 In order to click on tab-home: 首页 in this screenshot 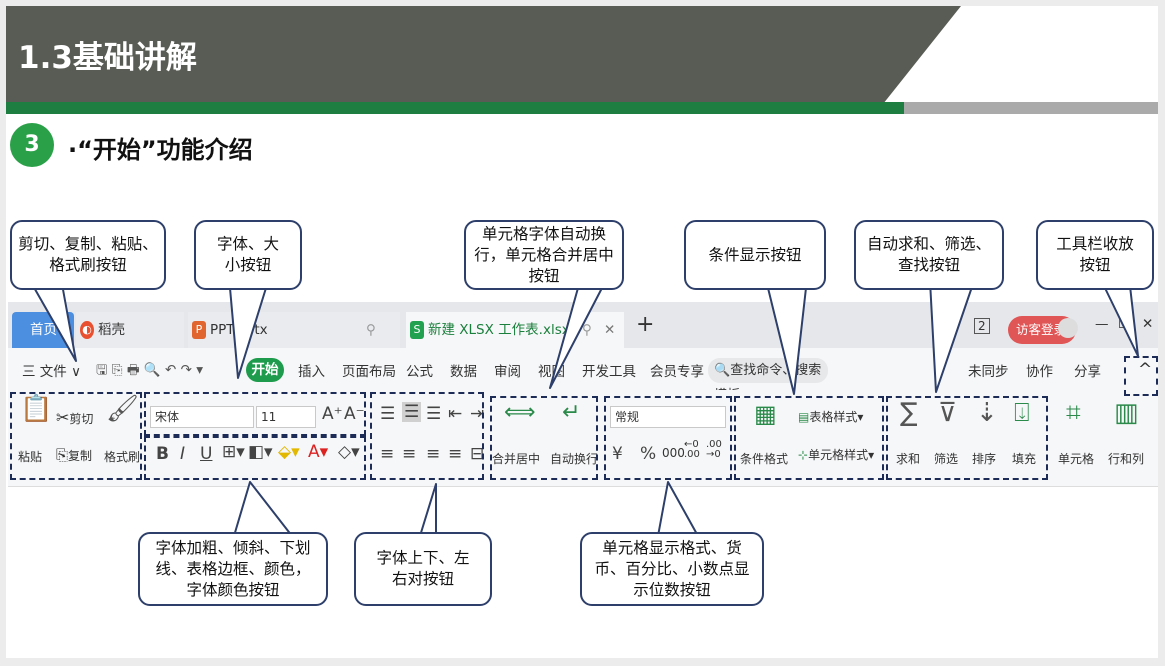, I will do `click(43, 330)`.